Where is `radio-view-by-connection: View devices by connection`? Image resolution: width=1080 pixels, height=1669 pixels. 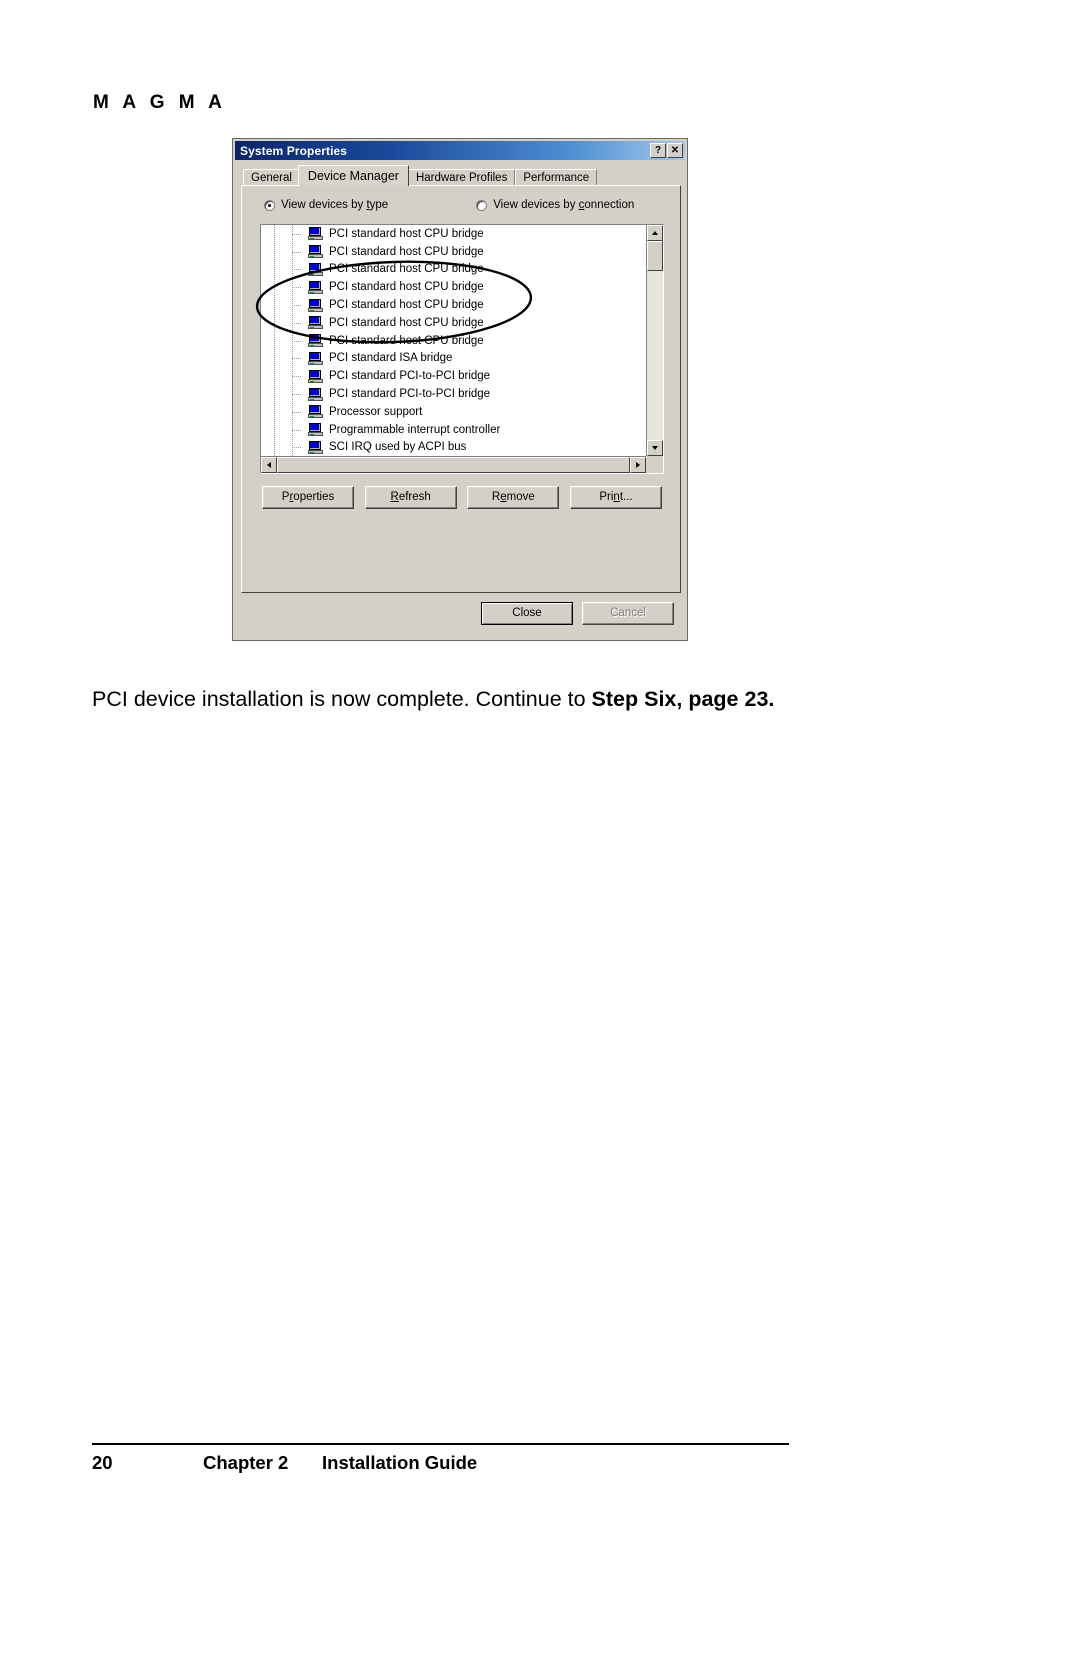 radio-view-by-connection: View devices by connection is located at coordinates (555, 205).